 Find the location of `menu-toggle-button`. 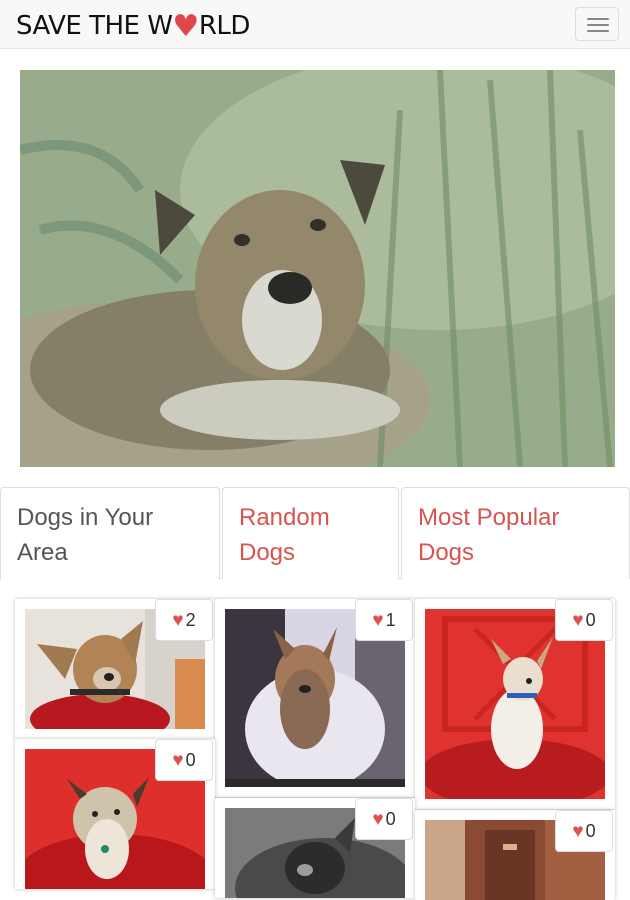

menu-toggle-button is located at coordinates (597, 24).